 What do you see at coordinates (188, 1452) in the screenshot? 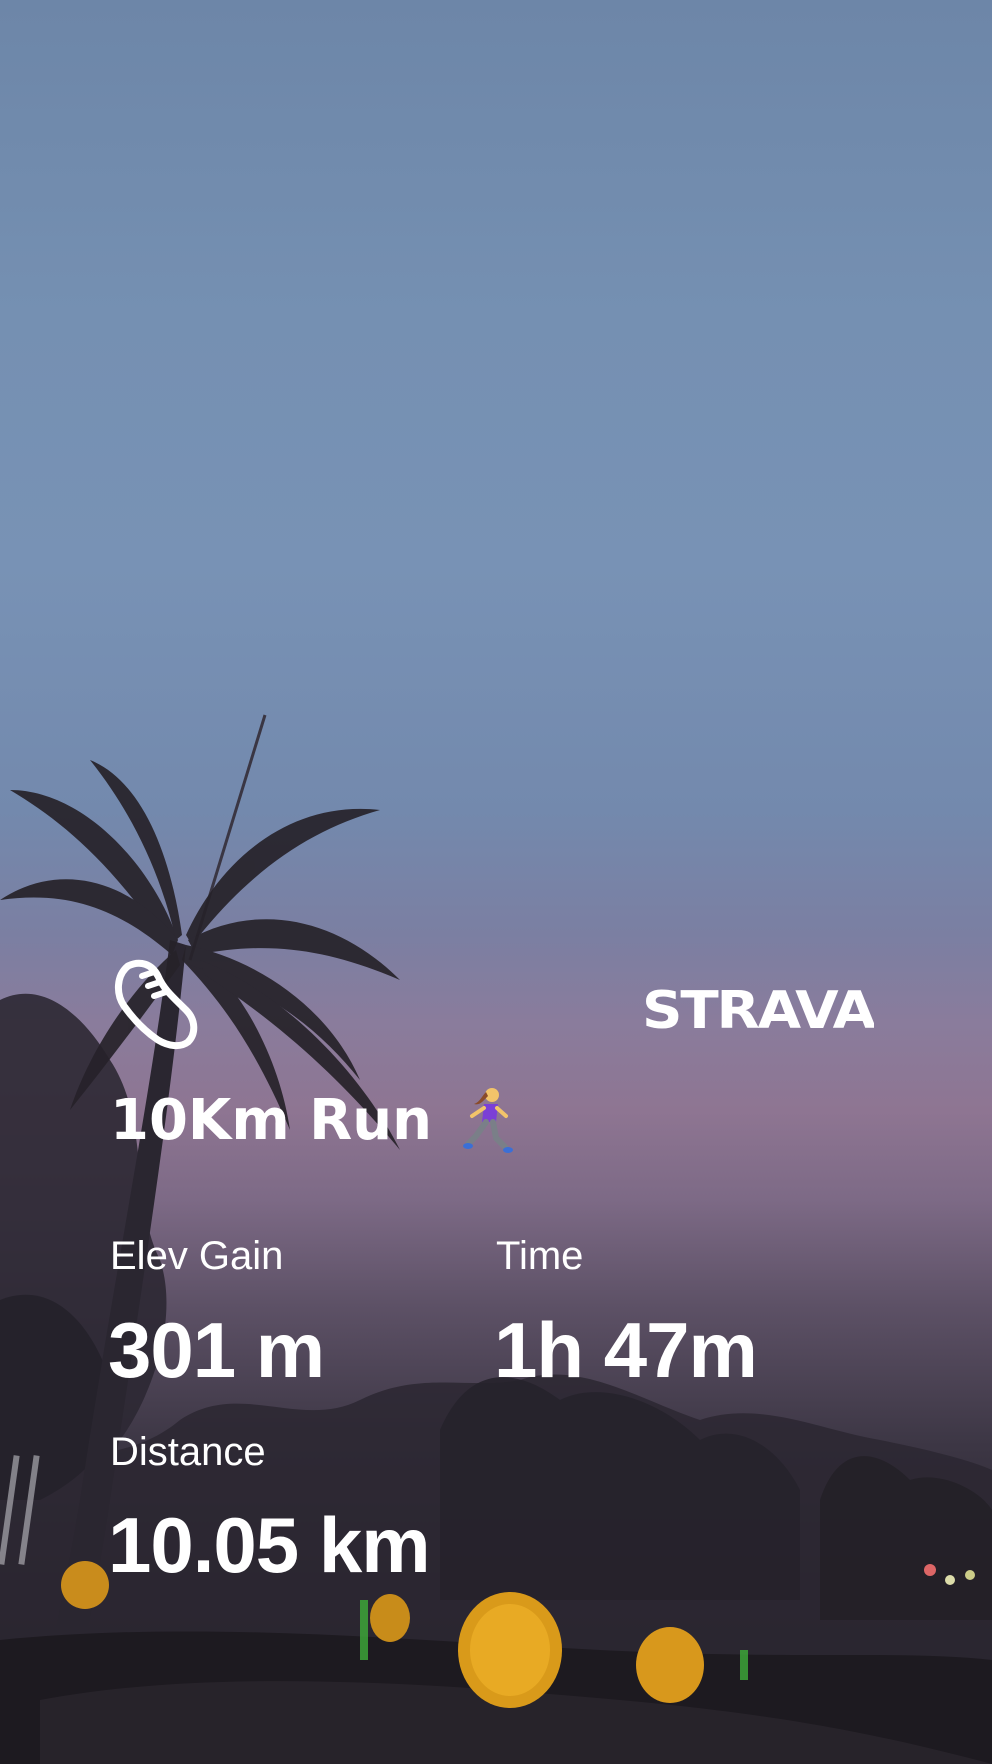
I see `distance-label: Distance` at bounding box center [188, 1452].